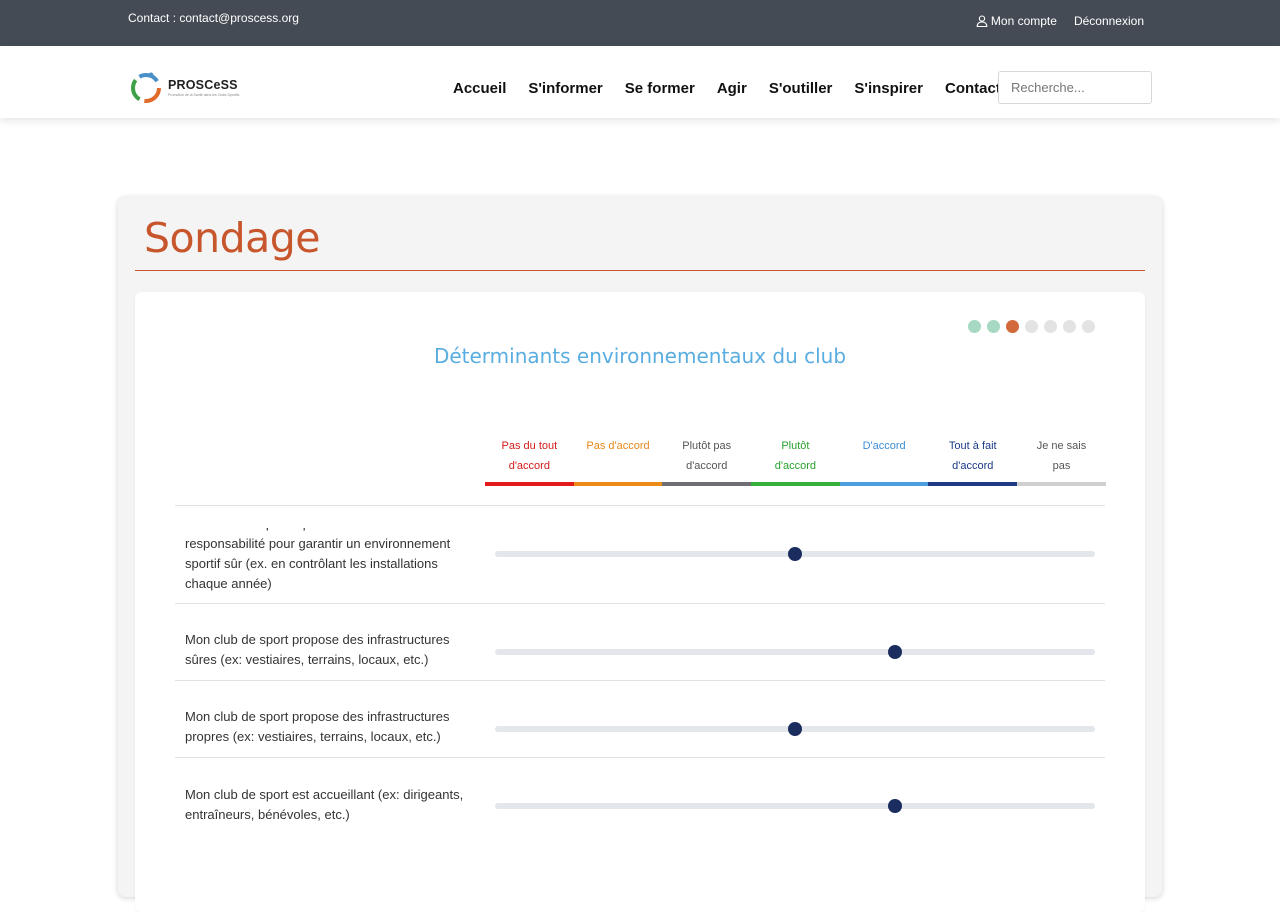 The width and height of the screenshot is (1280, 912). Describe the element at coordinates (1109, 21) in the screenshot. I see `logout-link: Déconnexion` at that location.